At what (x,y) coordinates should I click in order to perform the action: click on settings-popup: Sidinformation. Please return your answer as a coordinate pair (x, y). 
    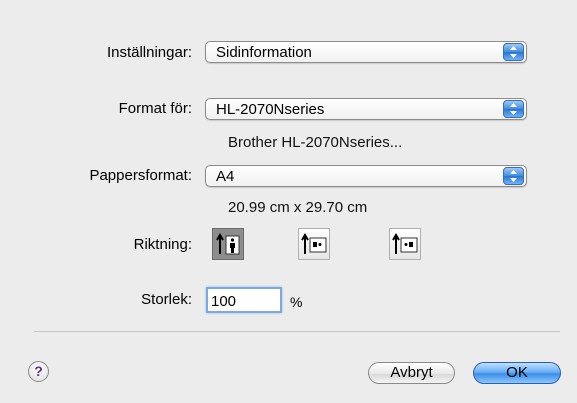
    Looking at the image, I should click on (366, 52).